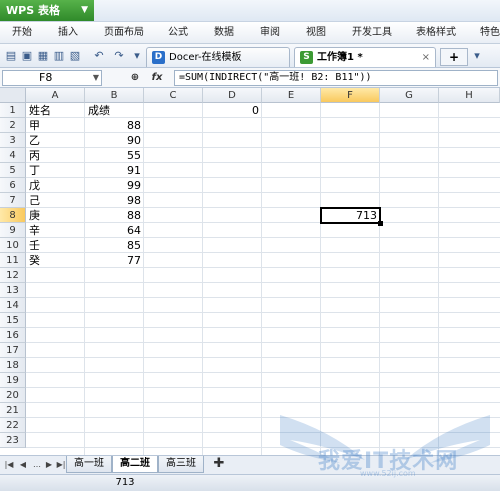 Image resolution: width=500 pixels, height=491 pixels. What do you see at coordinates (13, 140) in the screenshot?
I see `row-header: 3` at bounding box center [13, 140].